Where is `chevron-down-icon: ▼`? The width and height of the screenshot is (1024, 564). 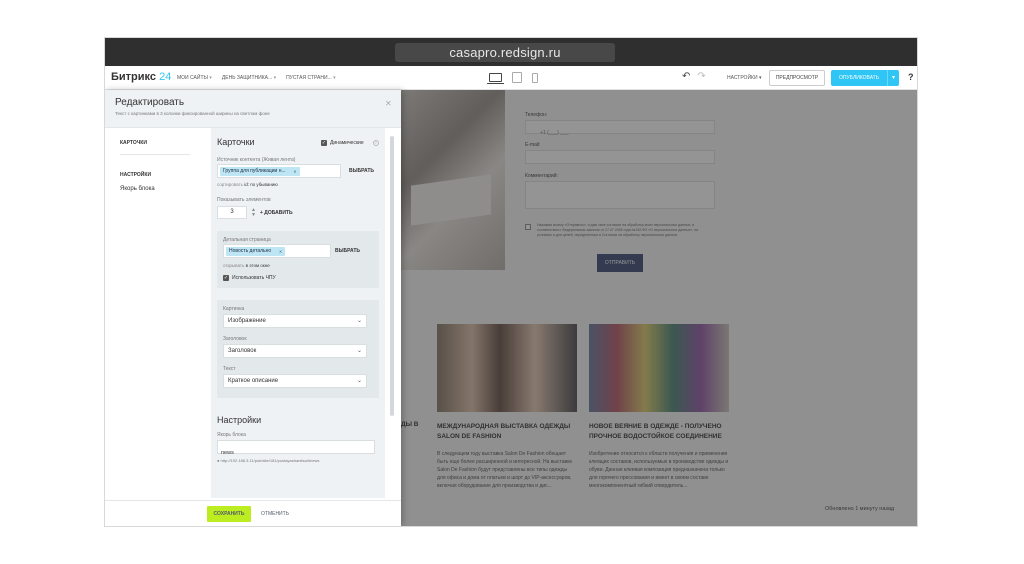
chevron-down-icon: ▼ is located at coordinates (253, 215).